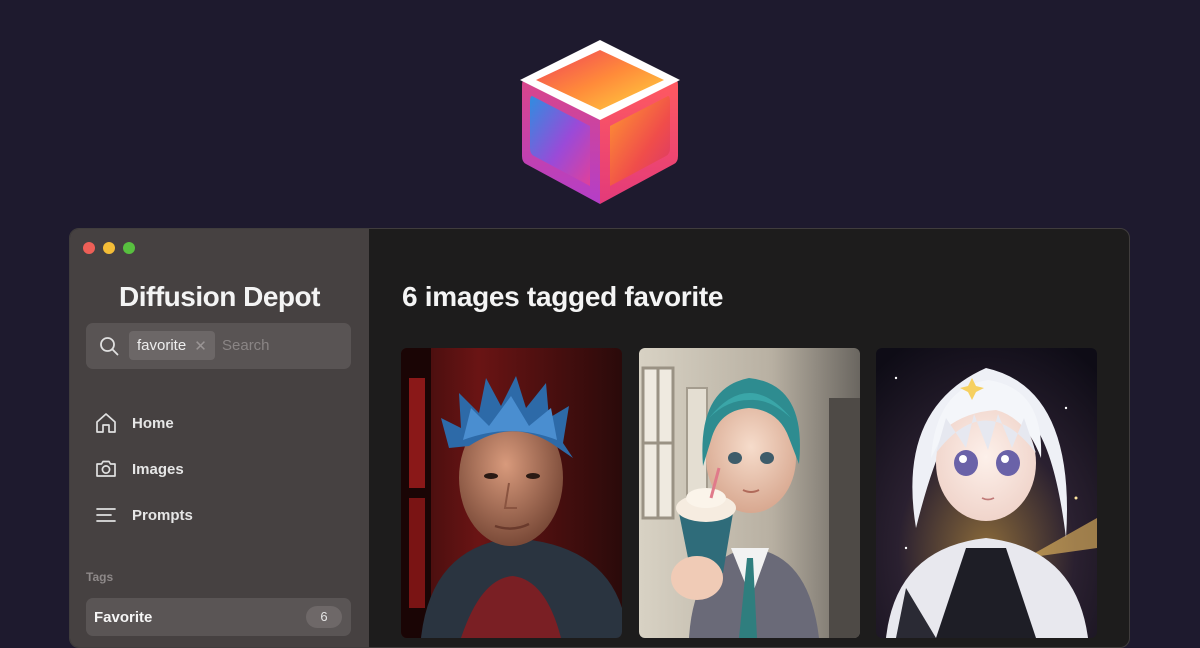 The width and height of the screenshot is (1200, 648). I want to click on search-tag-chip: favorite ✕, so click(172, 345).